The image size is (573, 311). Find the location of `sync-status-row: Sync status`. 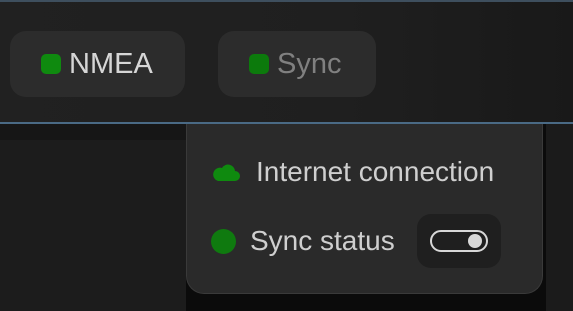

sync-status-row: Sync status is located at coordinates (356, 241).